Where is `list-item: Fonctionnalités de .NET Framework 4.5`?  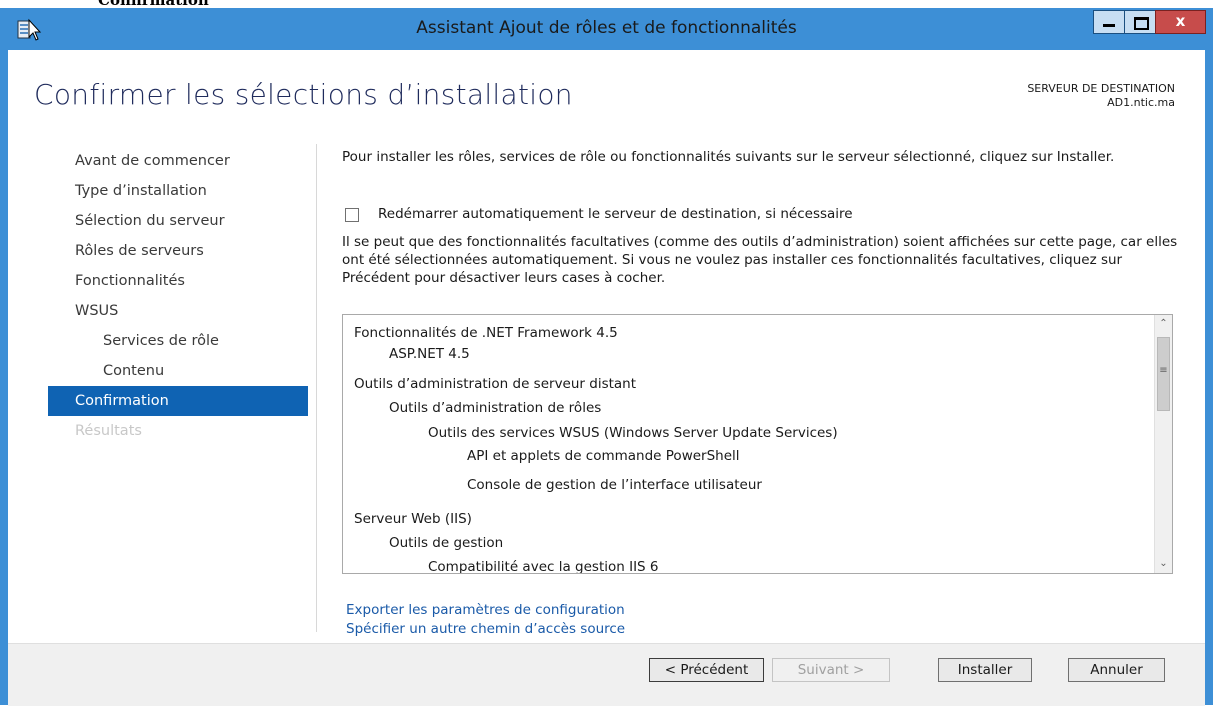 list-item: Fonctionnalités de .NET Framework 4.5 is located at coordinates (486, 333).